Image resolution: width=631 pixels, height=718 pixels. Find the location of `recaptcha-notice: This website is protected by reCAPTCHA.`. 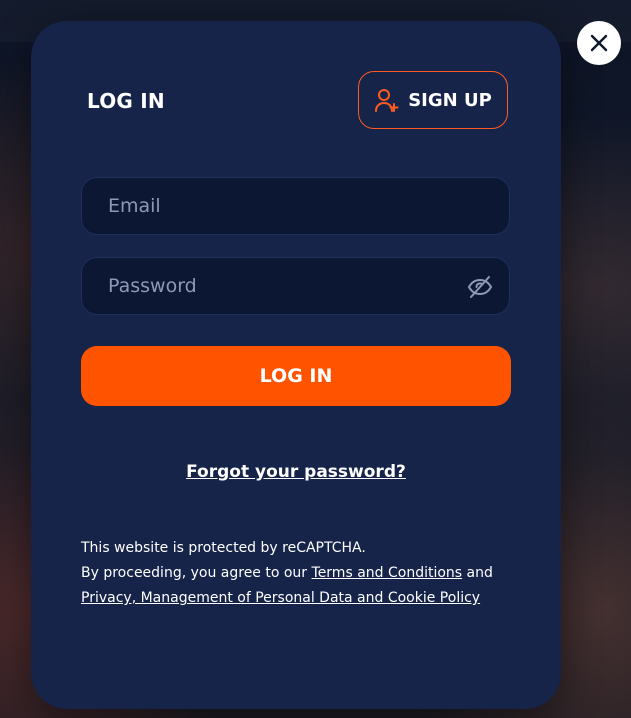

recaptcha-notice: This website is protected by reCAPTCHA. is located at coordinates (223, 548).